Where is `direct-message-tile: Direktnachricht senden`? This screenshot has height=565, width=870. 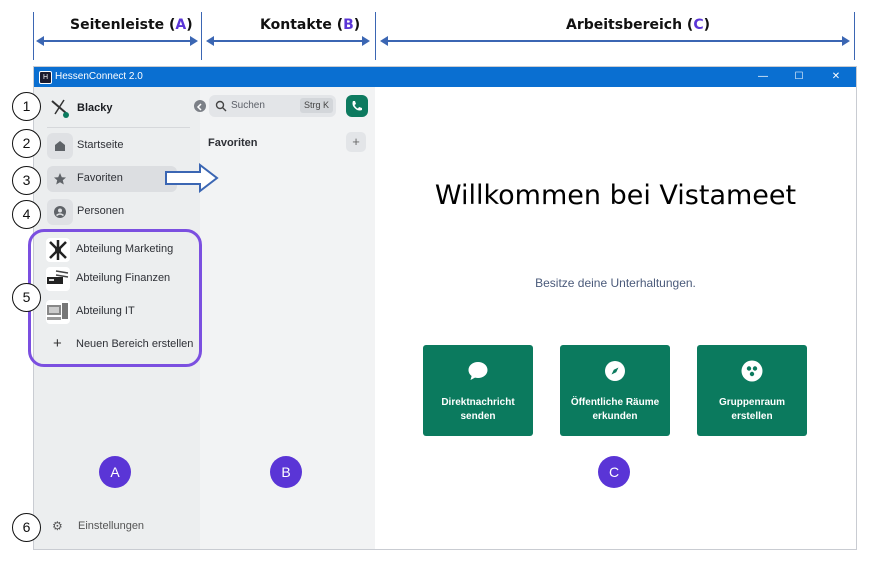 direct-message-tile: Direktnachricht senden is located at coordinates (478, 390).